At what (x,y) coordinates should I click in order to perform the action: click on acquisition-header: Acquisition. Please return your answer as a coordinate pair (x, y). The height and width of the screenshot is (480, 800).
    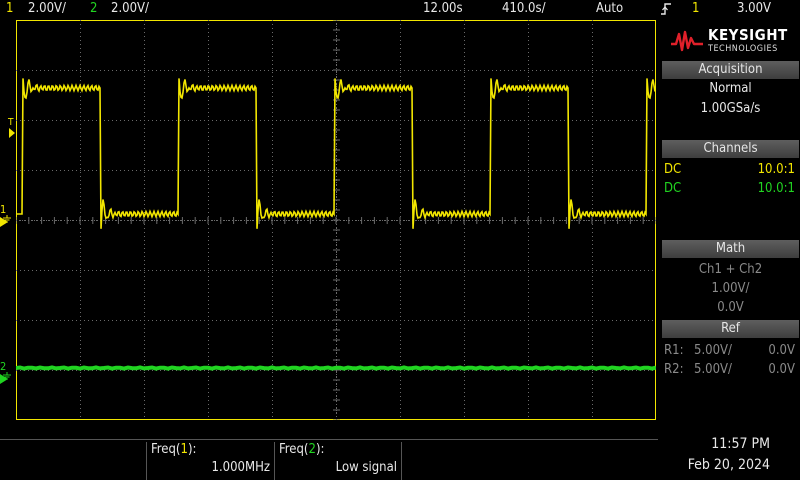
    Looking at the image, I should click on (730, 70).